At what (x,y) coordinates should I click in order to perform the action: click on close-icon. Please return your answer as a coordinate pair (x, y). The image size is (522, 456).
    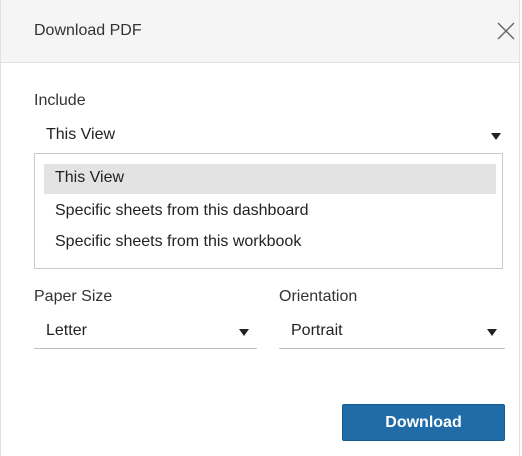
    Looking at the image, I should click on (506, 31).